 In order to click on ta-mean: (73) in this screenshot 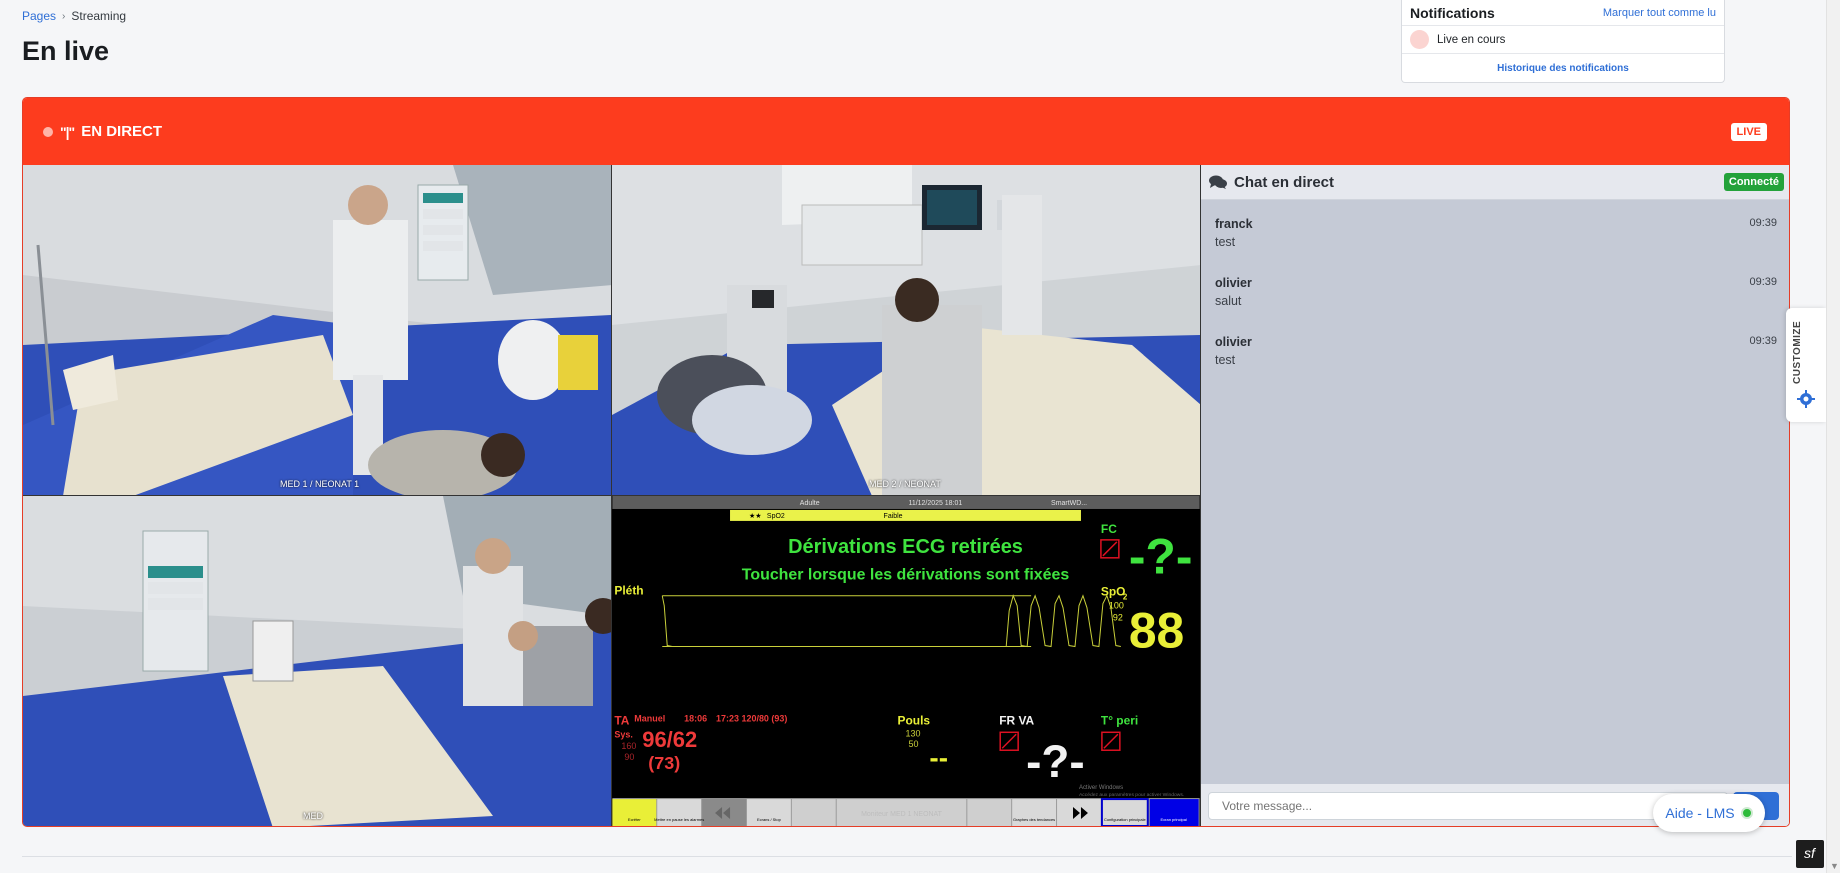, I will do `click(664, 763)`.